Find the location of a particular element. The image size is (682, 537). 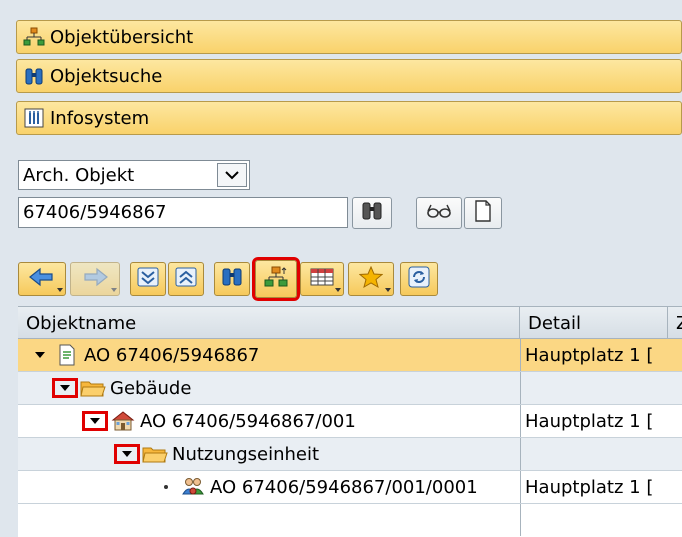

row-name: Nutzungseinheit is located at coordinates (246, 454).